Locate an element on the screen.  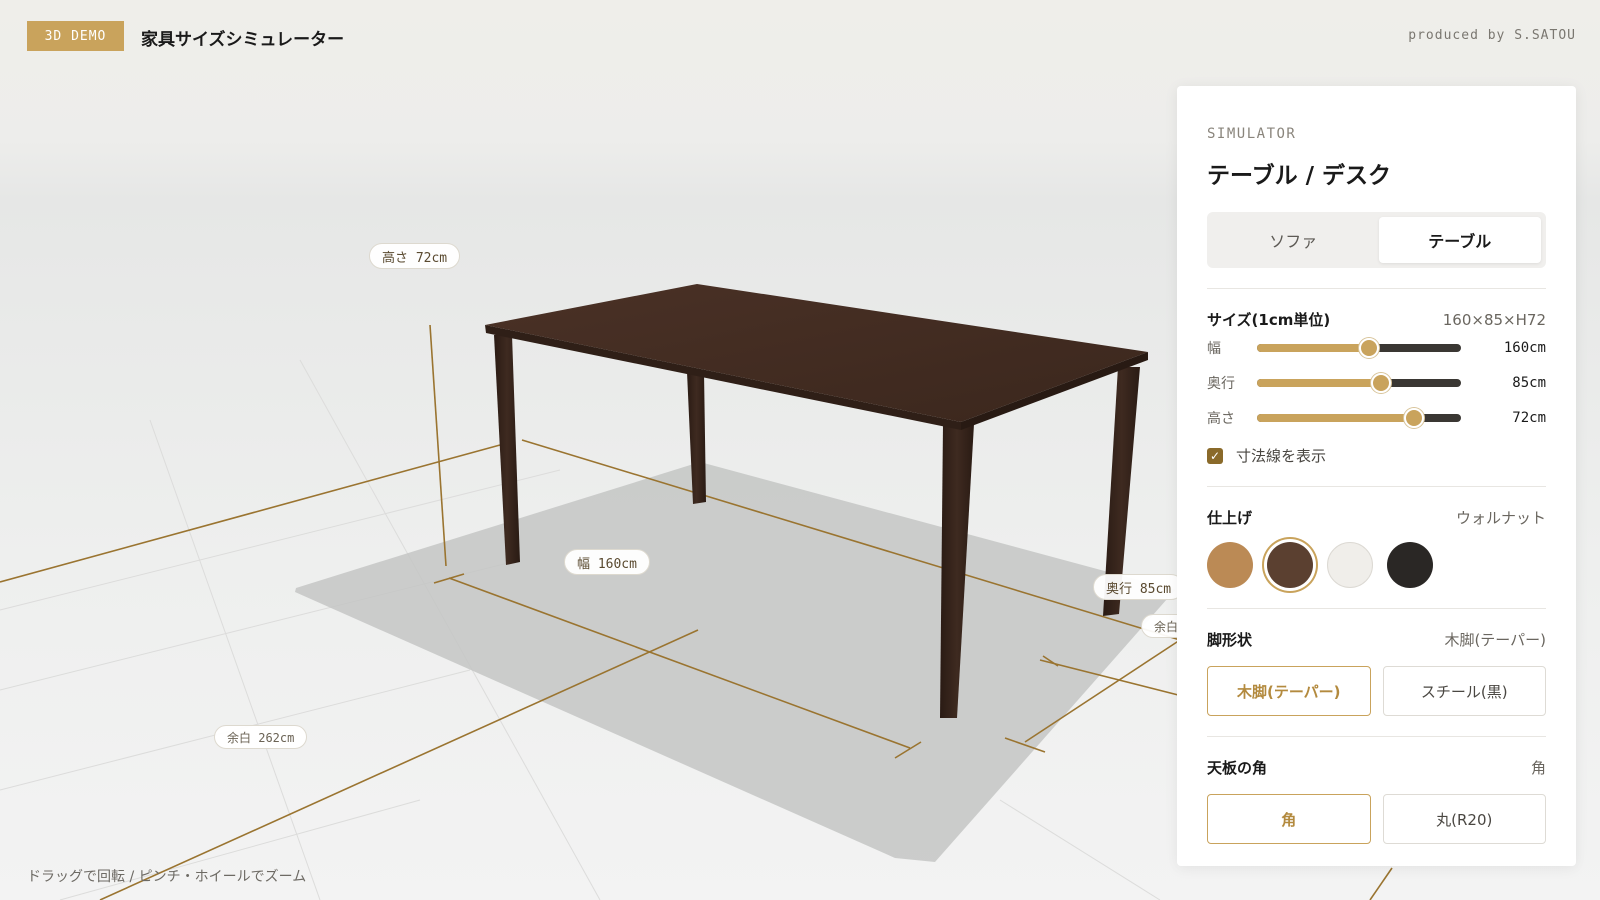
legs-selected-value: 木脚(テーパー) is located at coordinates (1495, 640).